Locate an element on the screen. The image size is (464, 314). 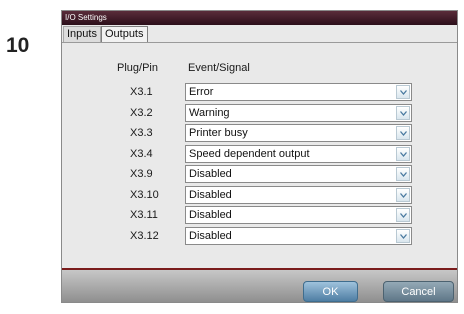
output-row: X3.12 Disabled is located at coordinates (259, 235).